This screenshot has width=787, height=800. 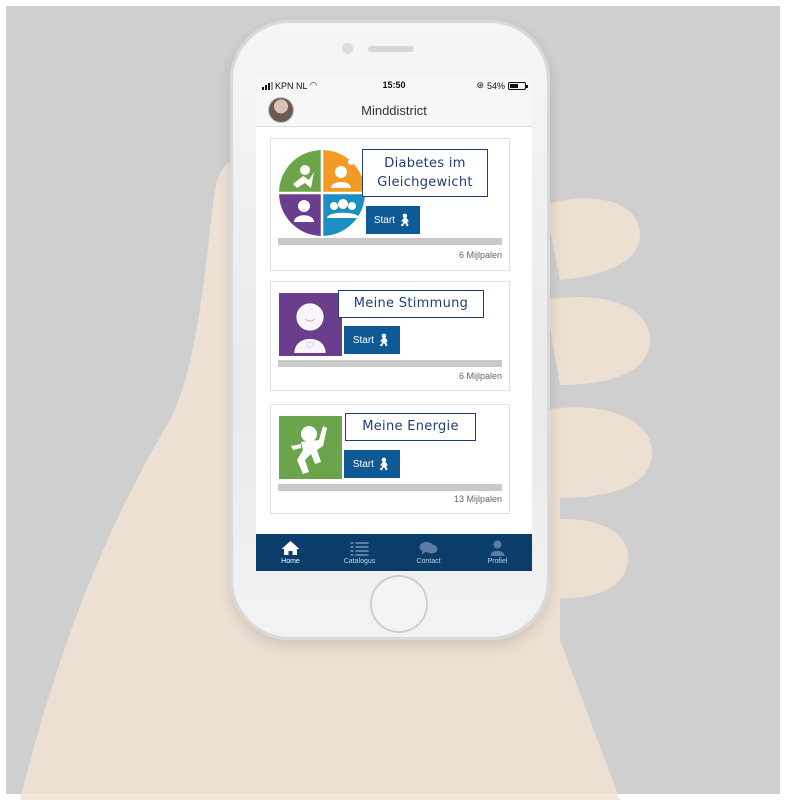 What do you see at coordinates (394, 85) in the screenshot?
I see `status-bar: KPN NL ◠ 15:50 ⊛ 54%` at bounding box center [394, 85].